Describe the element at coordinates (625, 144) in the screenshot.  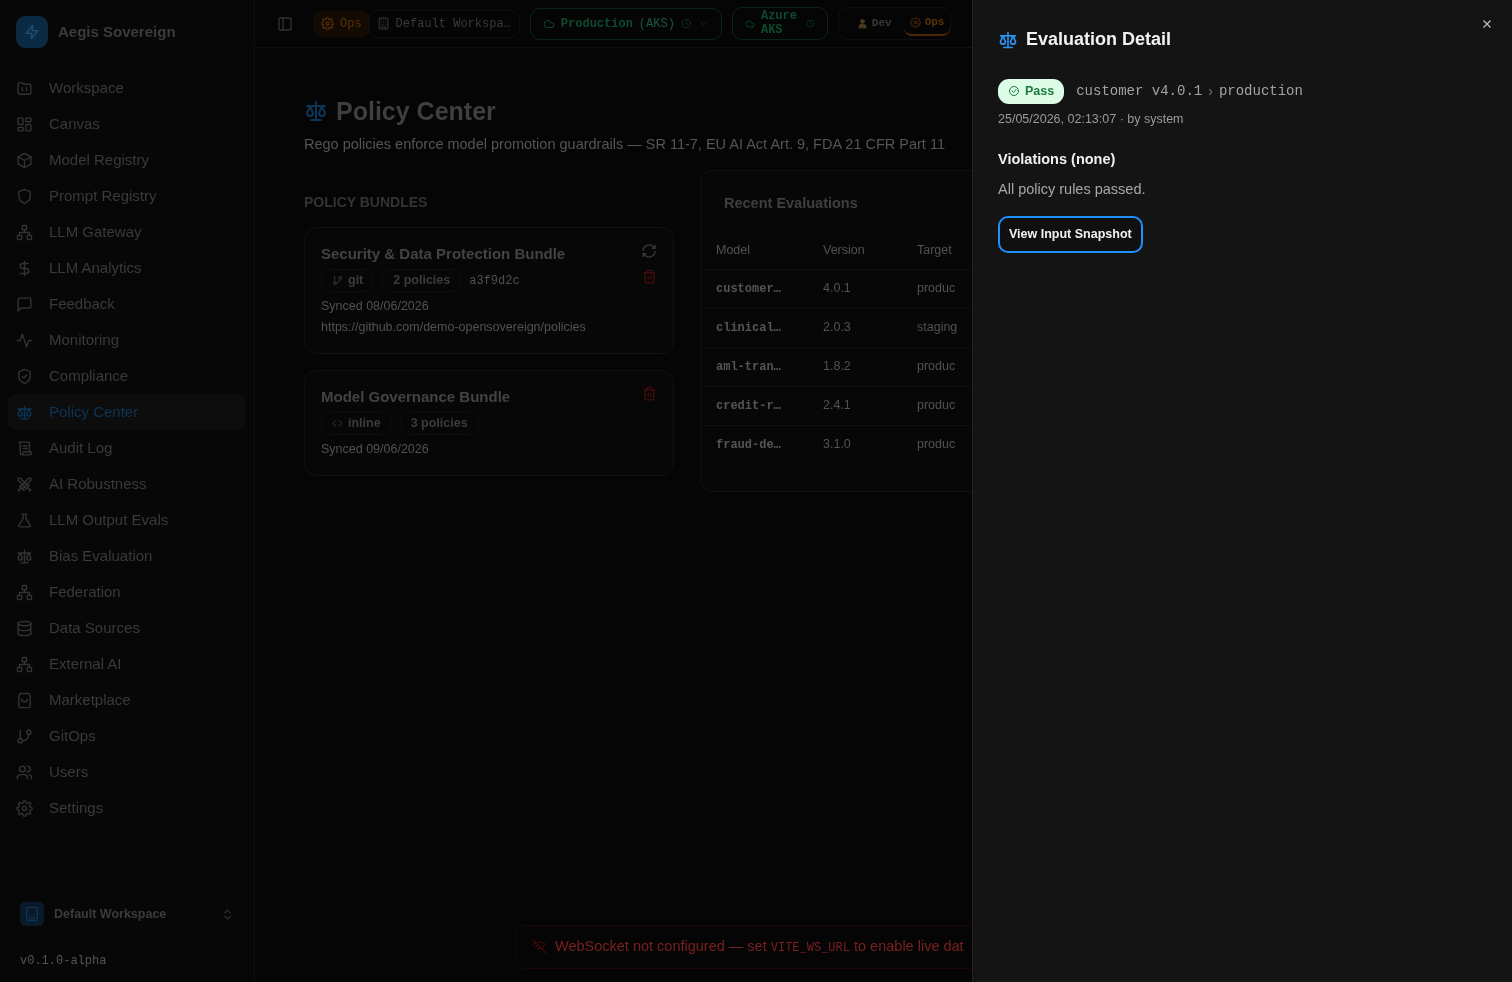
I see `page-subtitle: Rego policies enforce model promotion guardrails — SR 11-7, EU AI Act Art. 9, FDA 21 CFR Part 11` at that location.